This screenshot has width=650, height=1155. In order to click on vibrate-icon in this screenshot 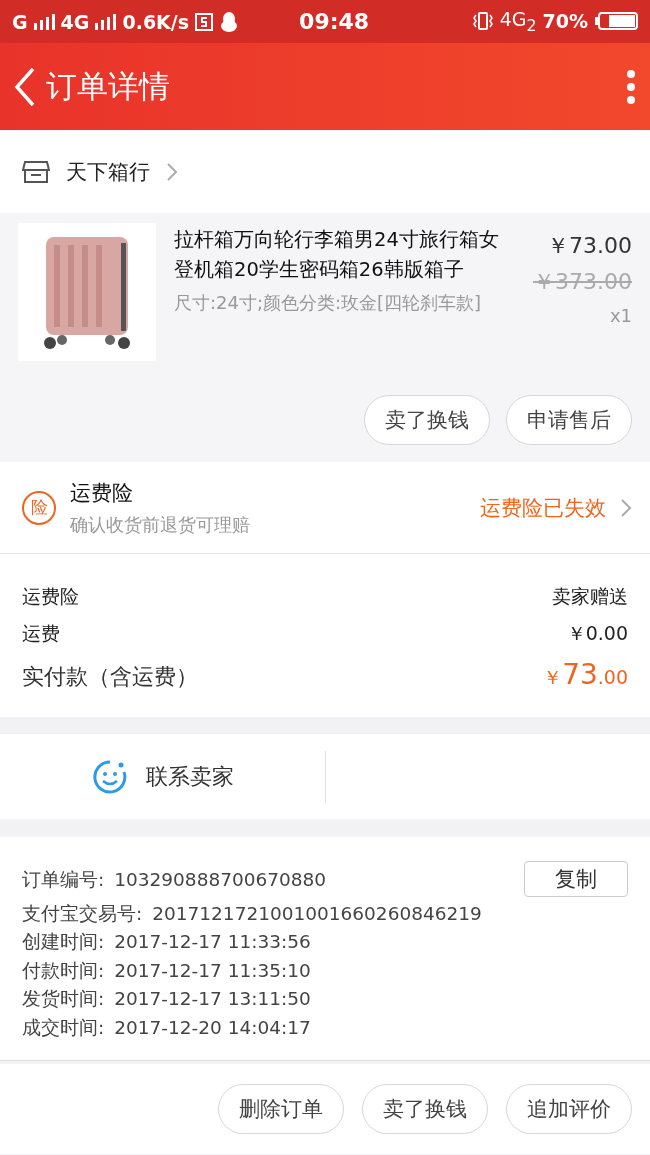, I will do `click(482, 21)`.